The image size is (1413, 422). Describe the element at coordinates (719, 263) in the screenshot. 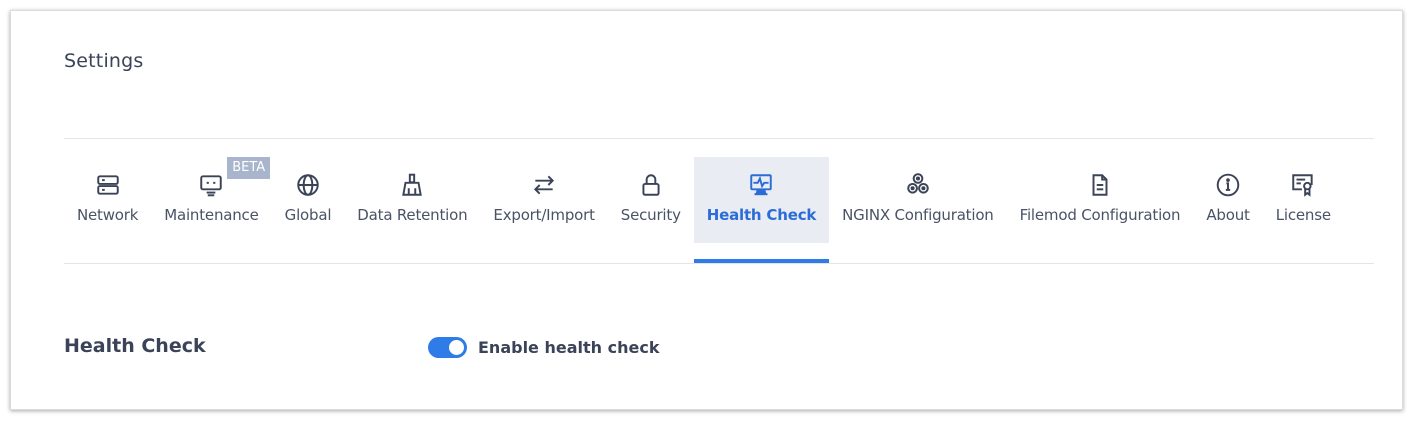

I see `tabs-bottom-divider` at that location.